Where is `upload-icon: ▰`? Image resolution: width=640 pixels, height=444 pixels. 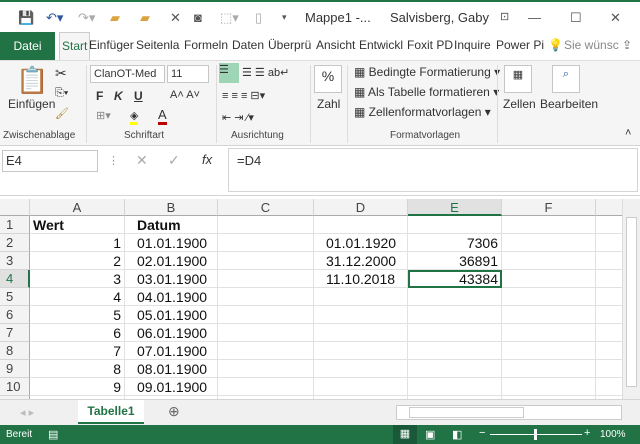 upload-icon: ▰ is located at coordinates (145, 18).